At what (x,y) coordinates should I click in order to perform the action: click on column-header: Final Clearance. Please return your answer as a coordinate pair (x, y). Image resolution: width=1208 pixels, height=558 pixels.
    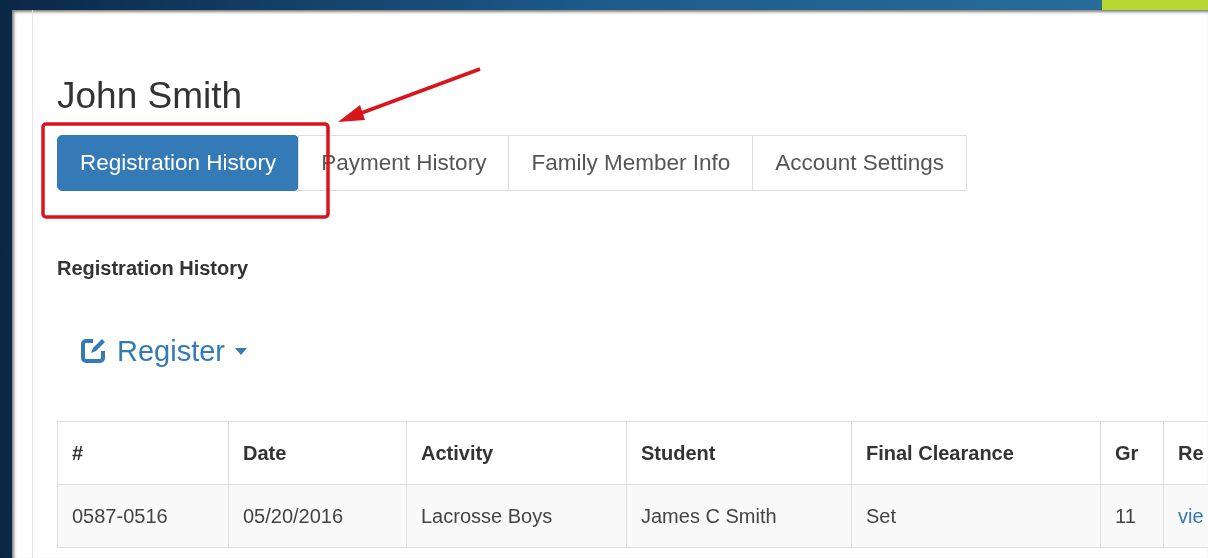
    Looking at the image, I should click on (976, 453).